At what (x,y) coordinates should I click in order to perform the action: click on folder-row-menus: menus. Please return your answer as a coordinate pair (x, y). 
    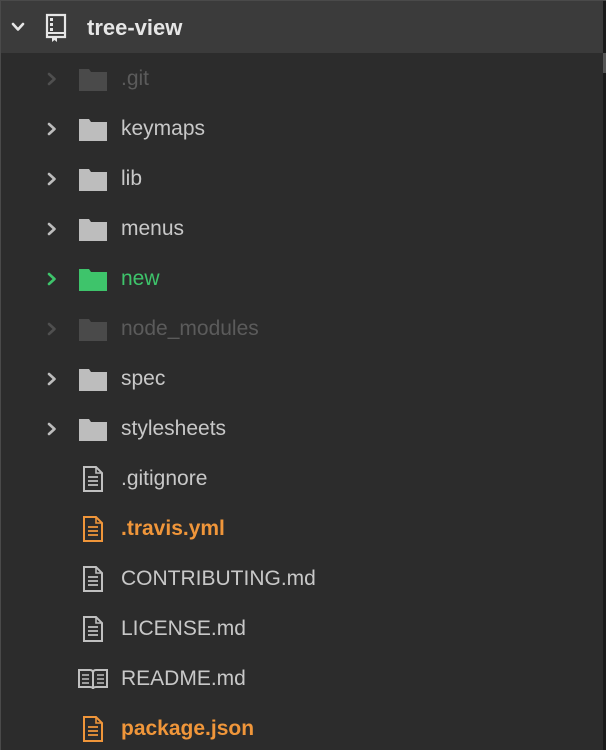
    Looking at the image, I should click on (302, 229).